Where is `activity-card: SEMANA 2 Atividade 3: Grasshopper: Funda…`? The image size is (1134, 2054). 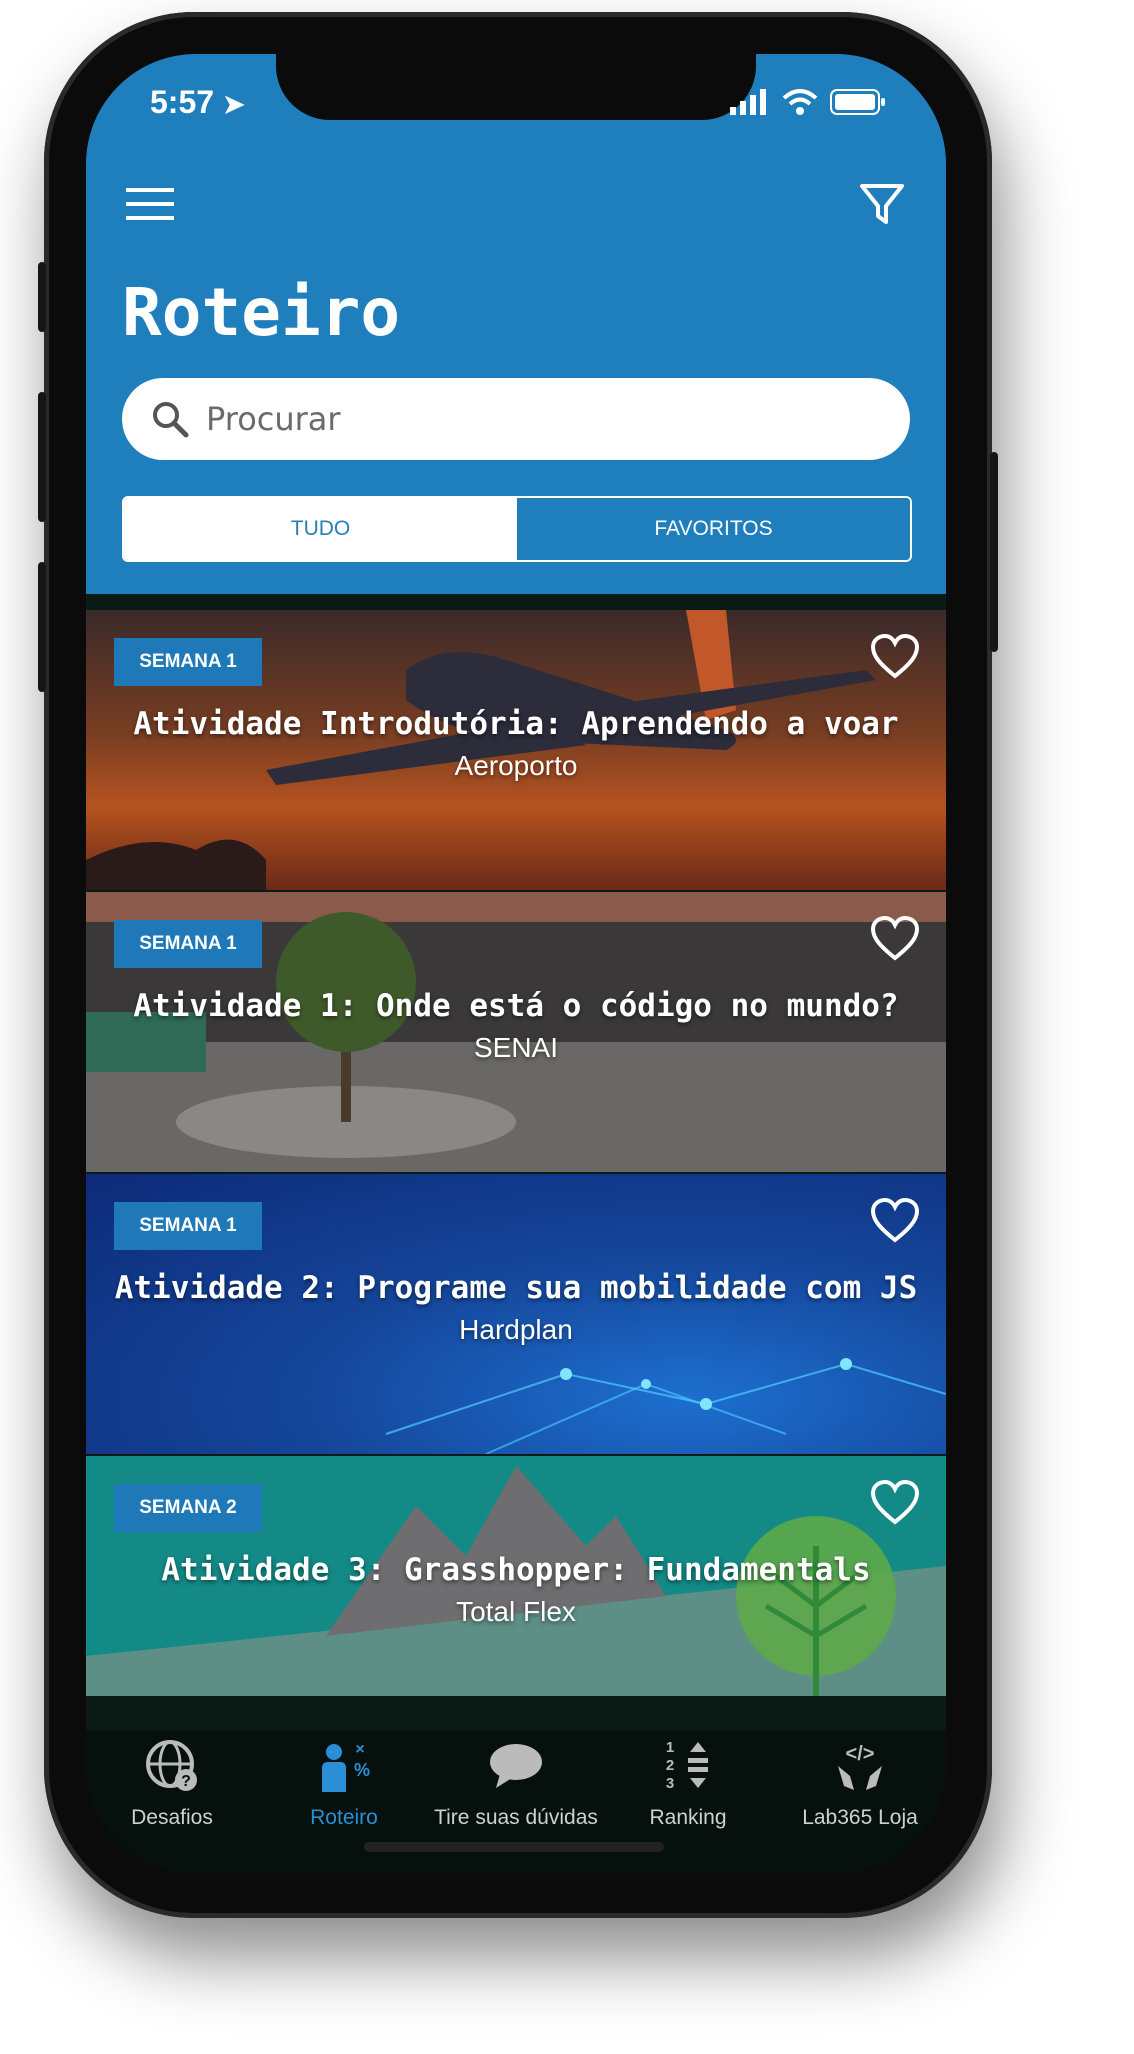
activity-card: SEMANA 2 Atividade 3: Grasshopper: Funda… is located at coordinates (516, 1576).